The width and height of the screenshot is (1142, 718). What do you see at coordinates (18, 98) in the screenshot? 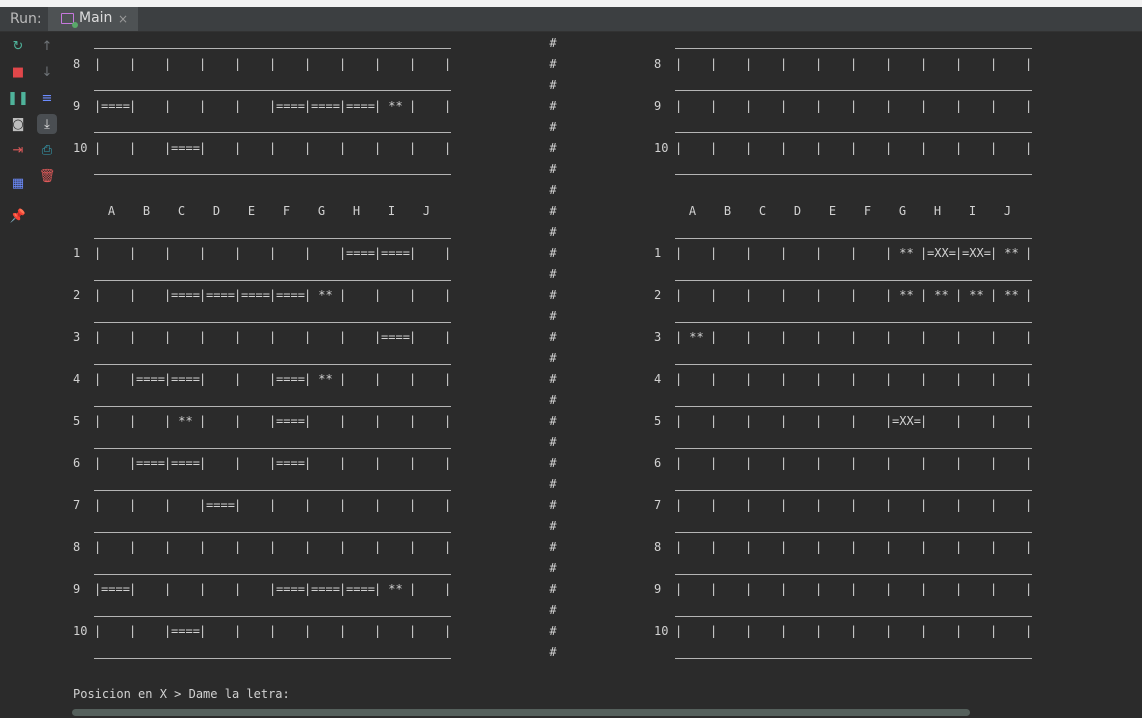
I see `pause-icon: ❚❚` at bounding box center [18, 98].